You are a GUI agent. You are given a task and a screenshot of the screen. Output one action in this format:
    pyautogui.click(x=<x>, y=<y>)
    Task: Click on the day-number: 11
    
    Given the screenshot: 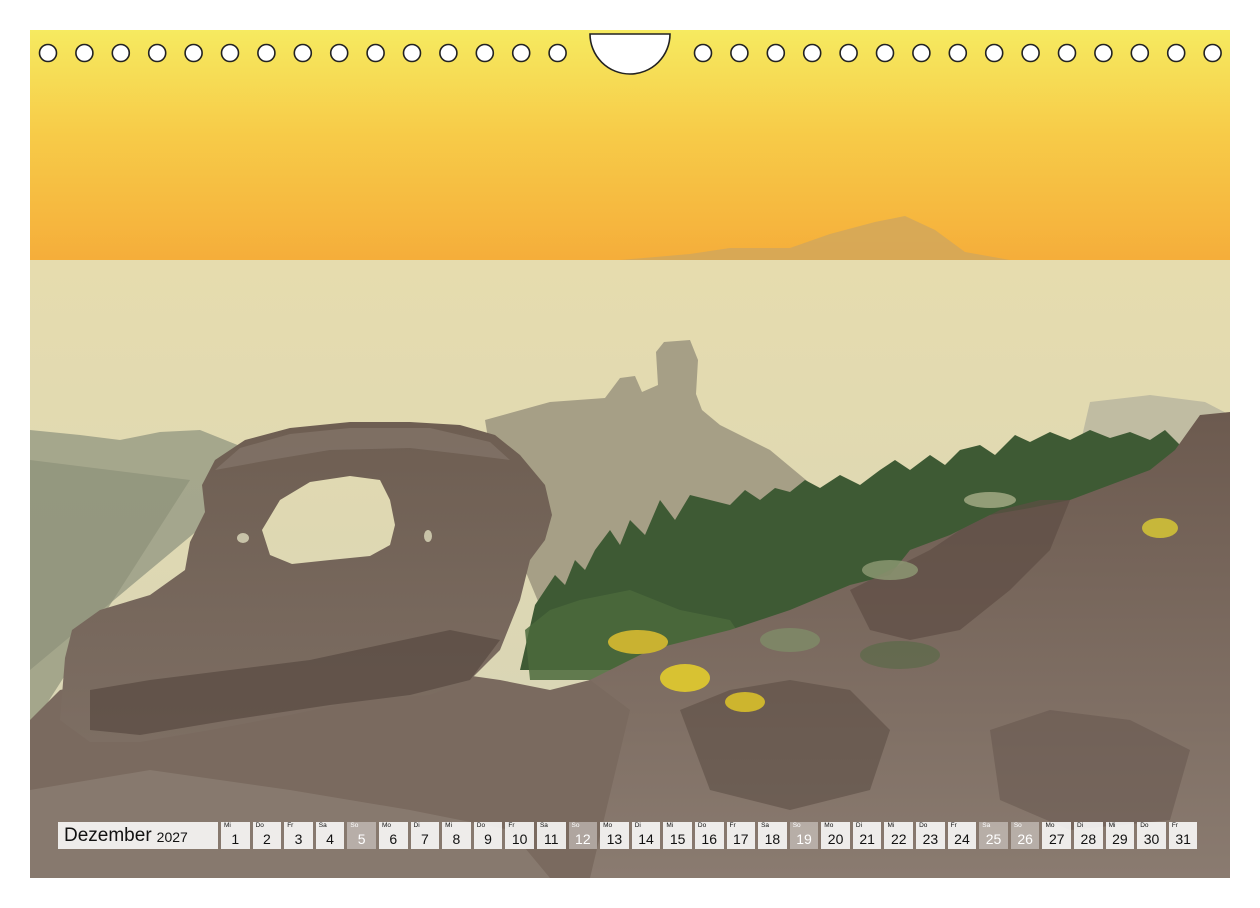 What is the action you would take?
    pyautogui.click(x=551, y=839)
    